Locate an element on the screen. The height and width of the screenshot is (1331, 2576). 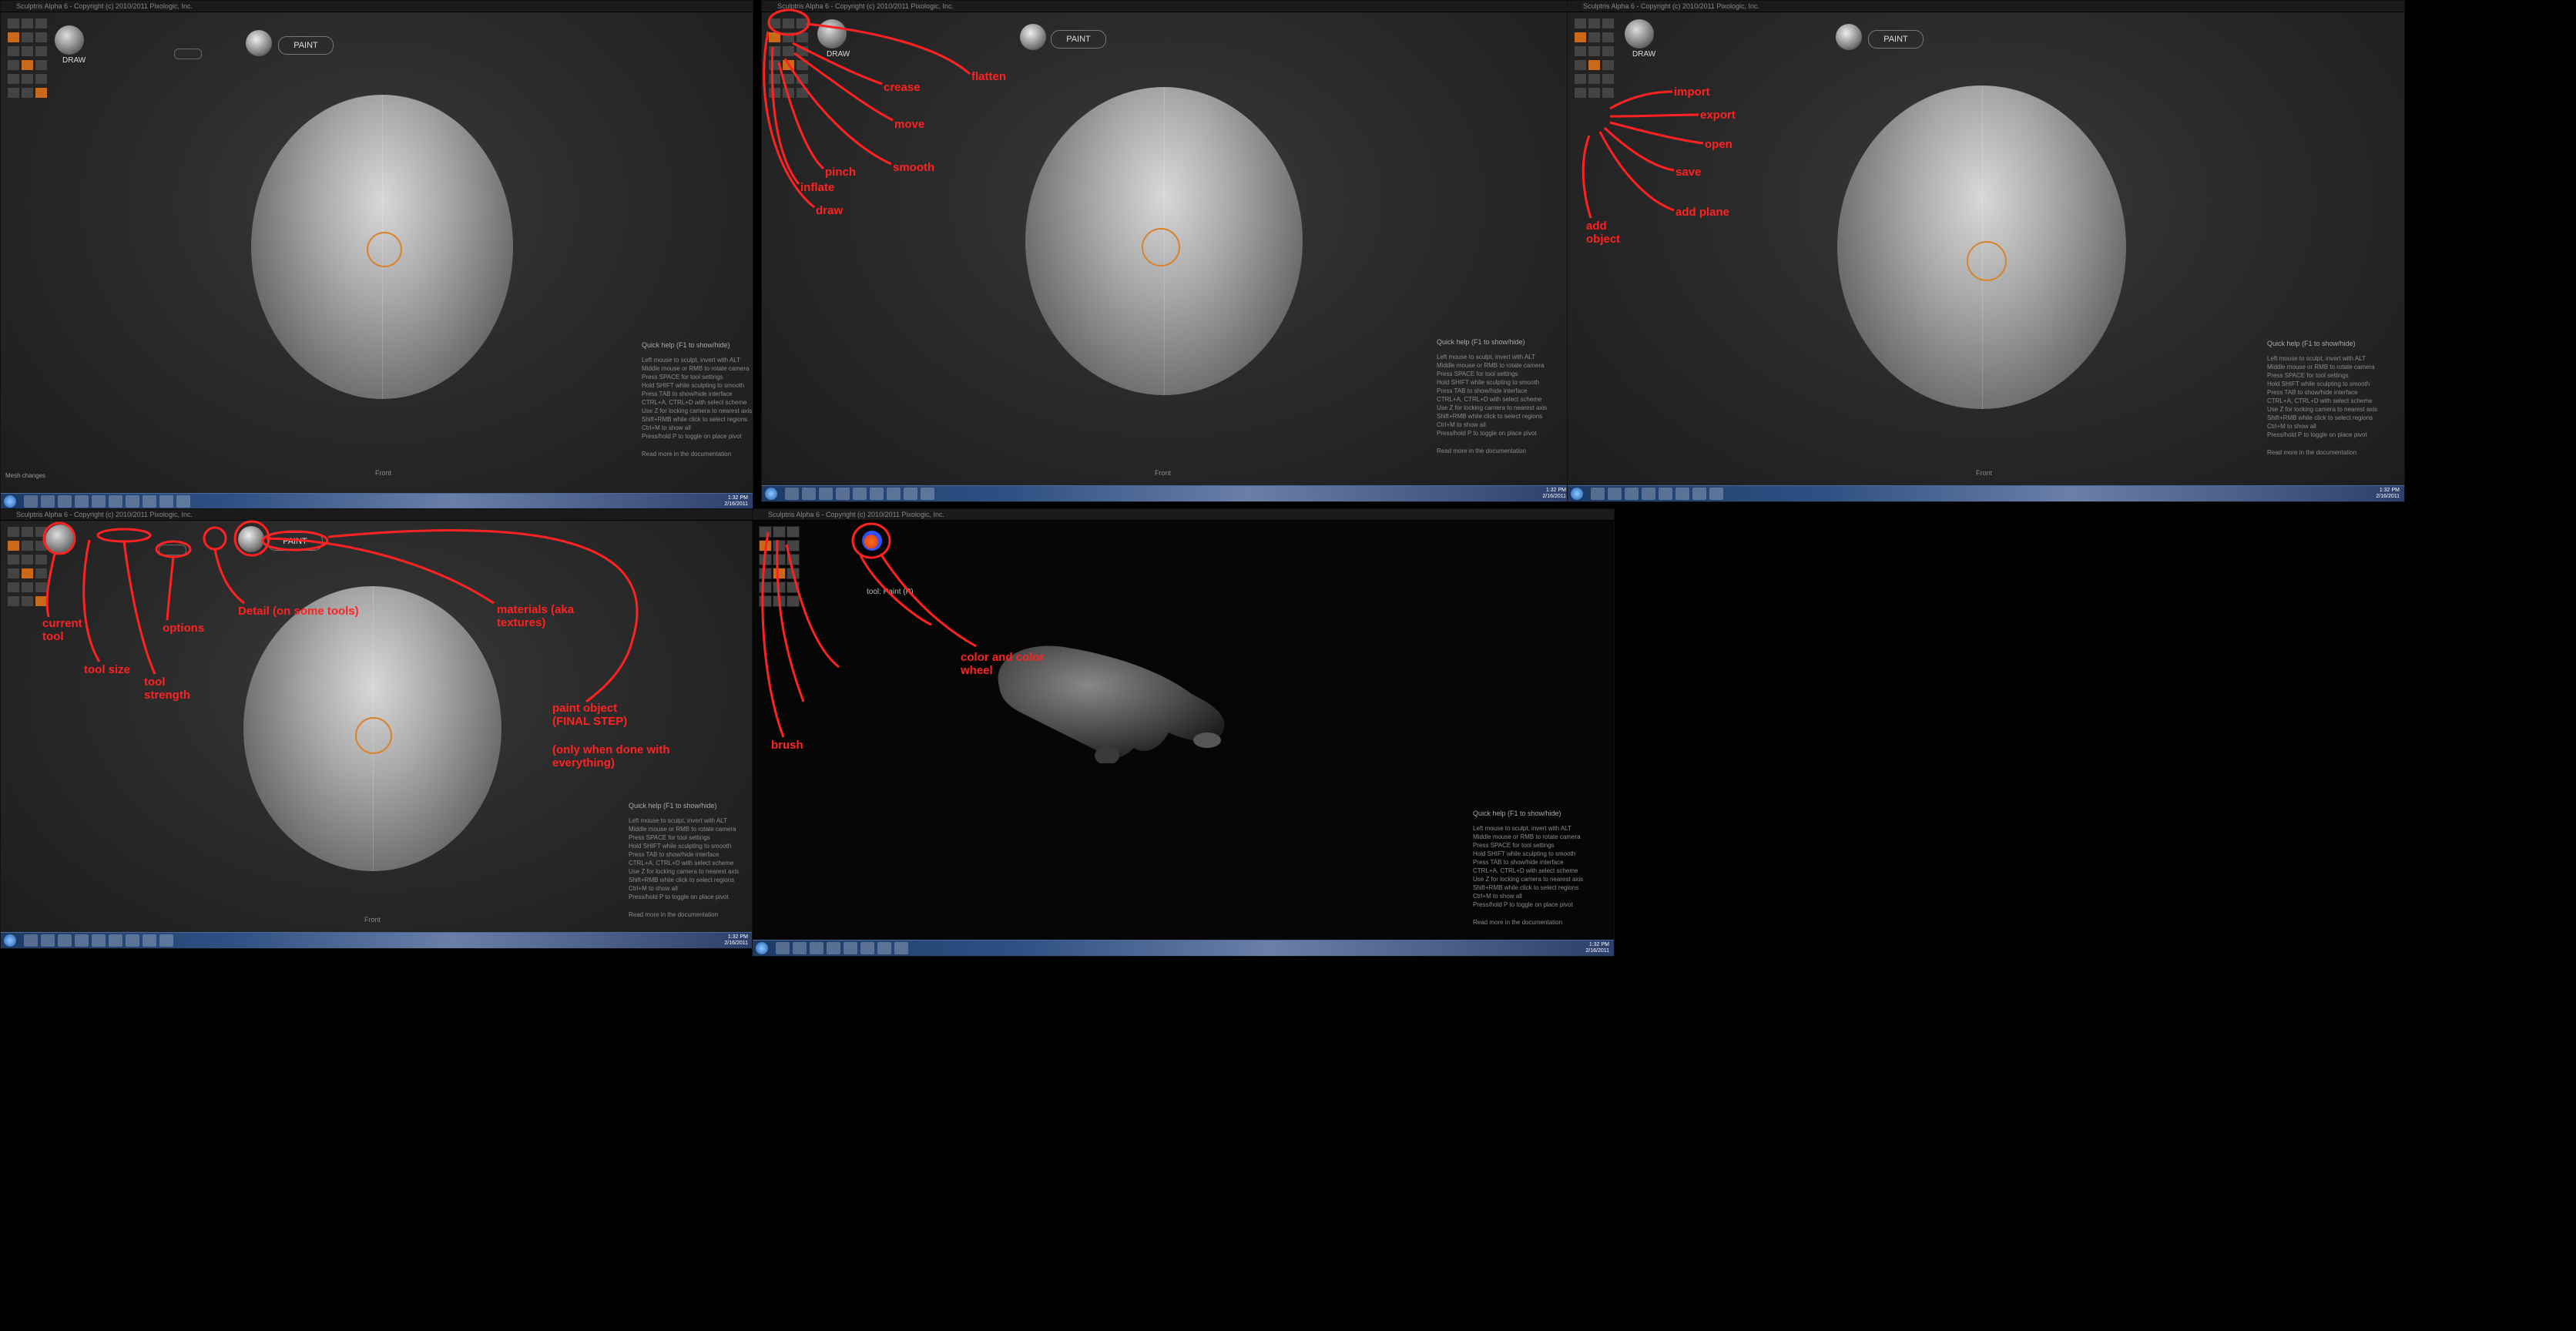
annotation-import: import is located at coordinates (1692, 92).